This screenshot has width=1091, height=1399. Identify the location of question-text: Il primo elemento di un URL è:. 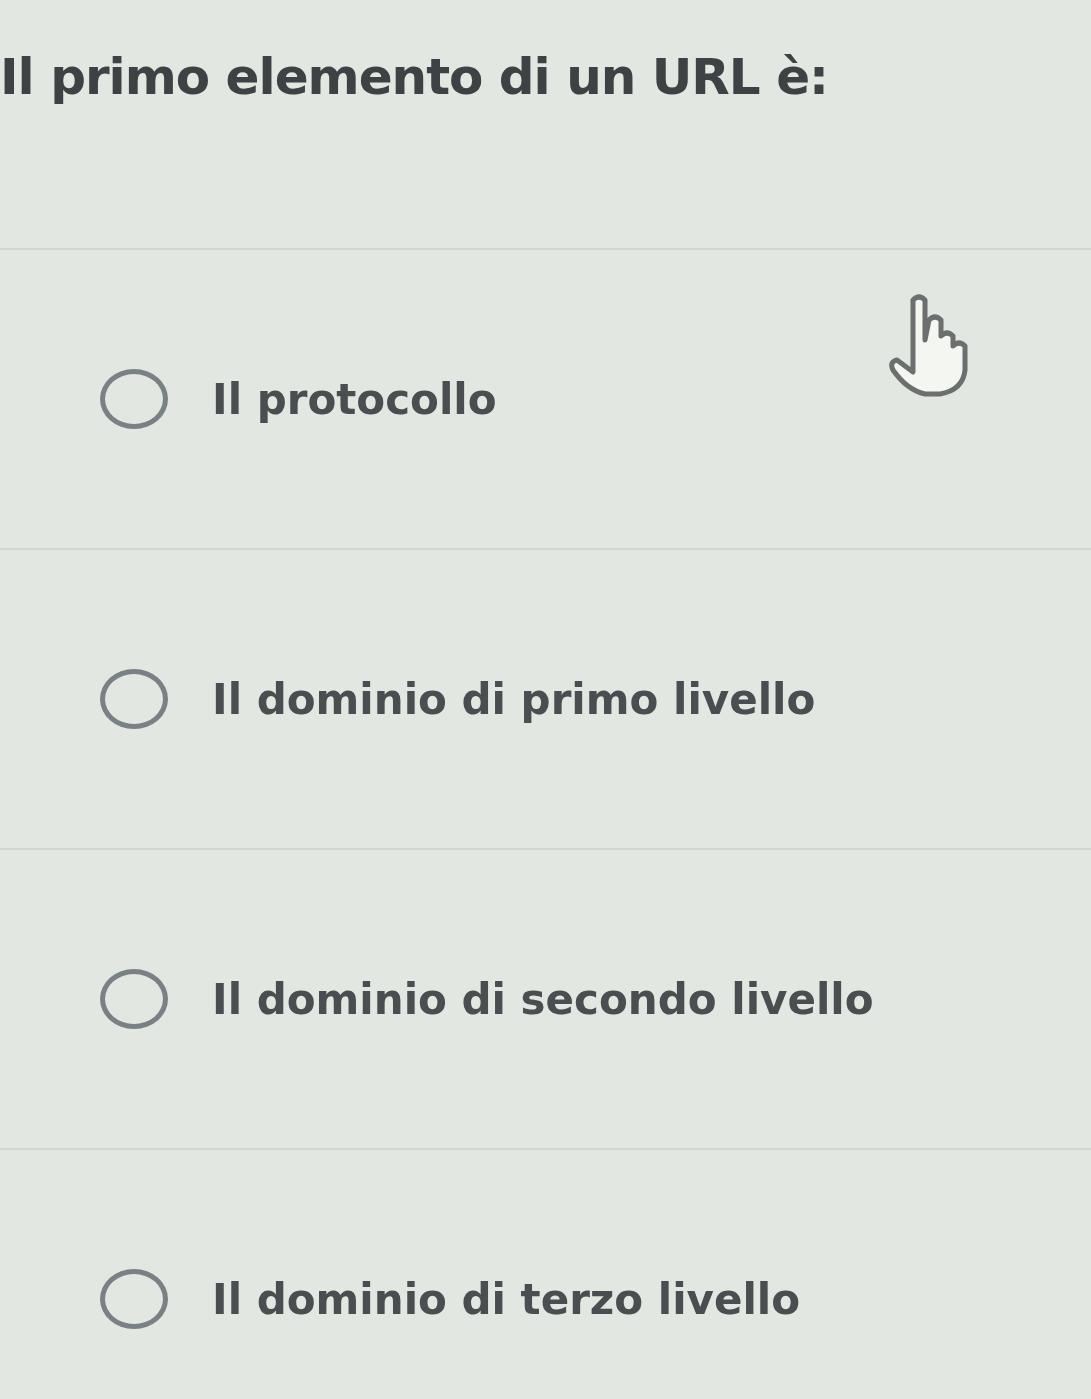
(415, 77).